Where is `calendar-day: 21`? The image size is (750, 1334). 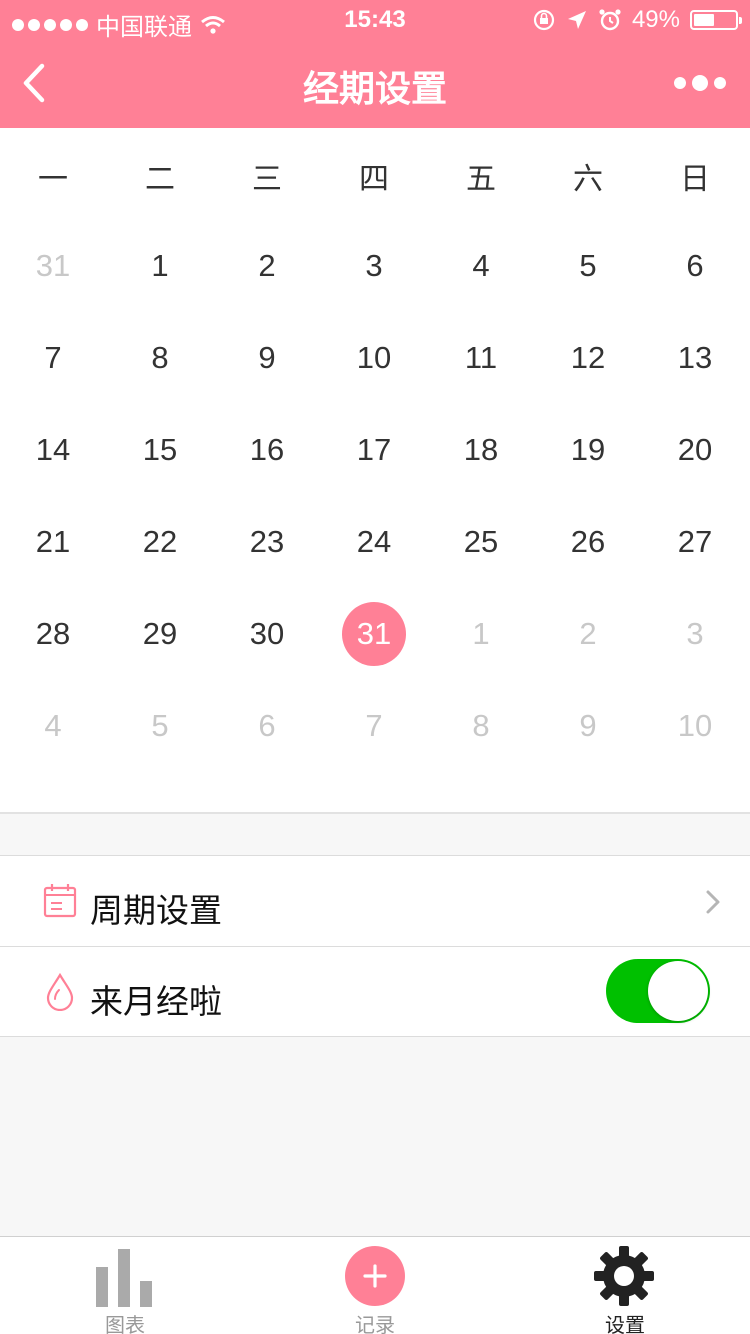
calendar-day: 21 is located at coordinates (53, 542).